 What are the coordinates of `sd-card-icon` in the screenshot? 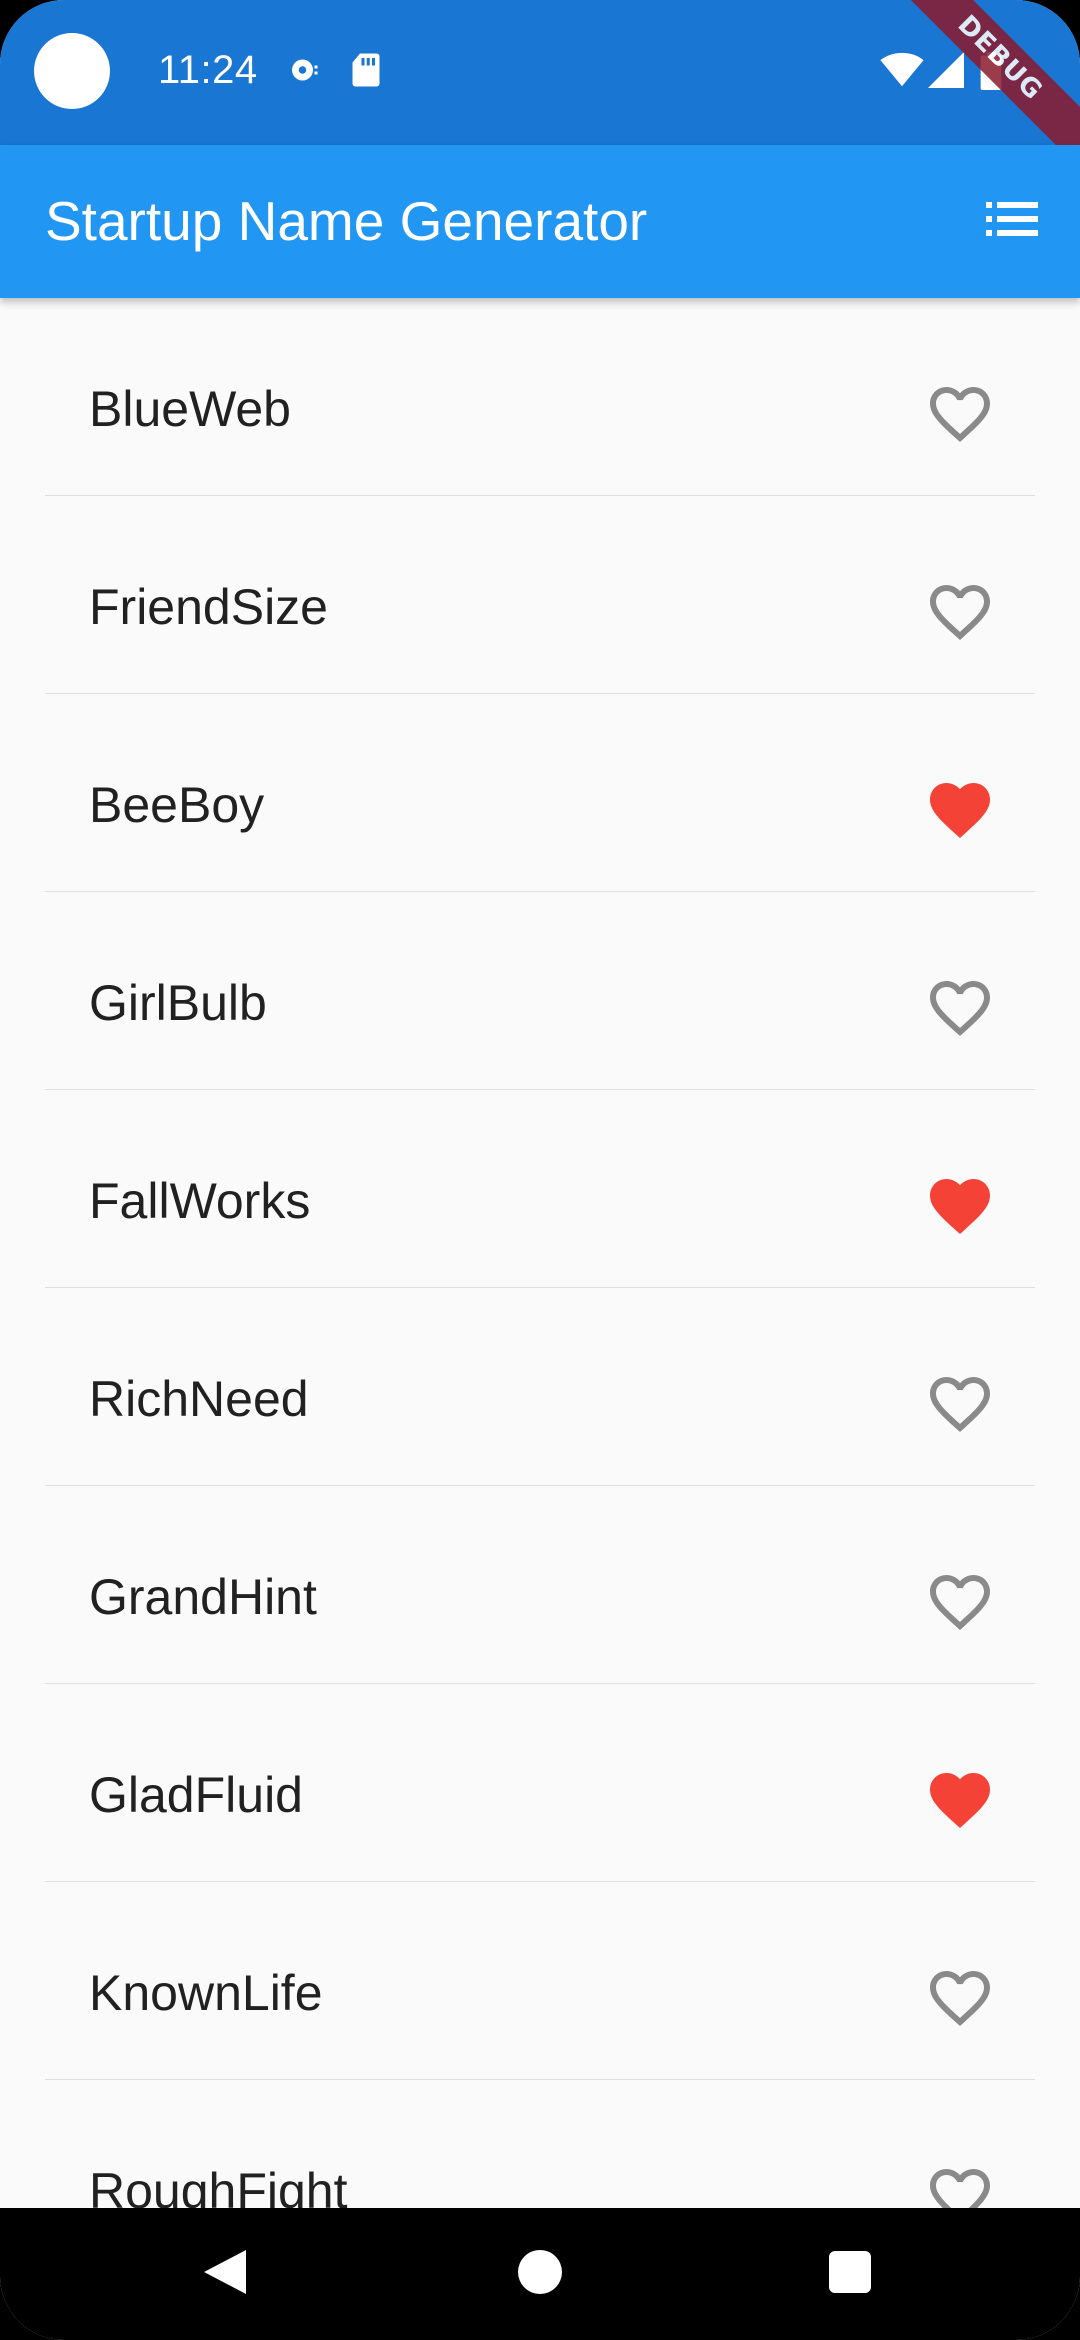 It's located at (366, 72).